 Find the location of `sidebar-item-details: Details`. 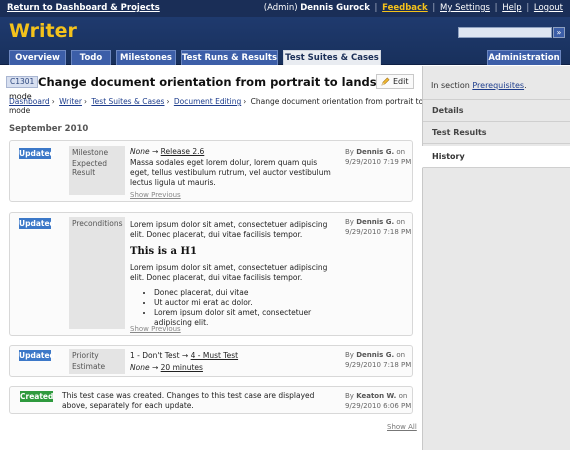

sidebar-item-details: Details is located at coordinates (496, 111).